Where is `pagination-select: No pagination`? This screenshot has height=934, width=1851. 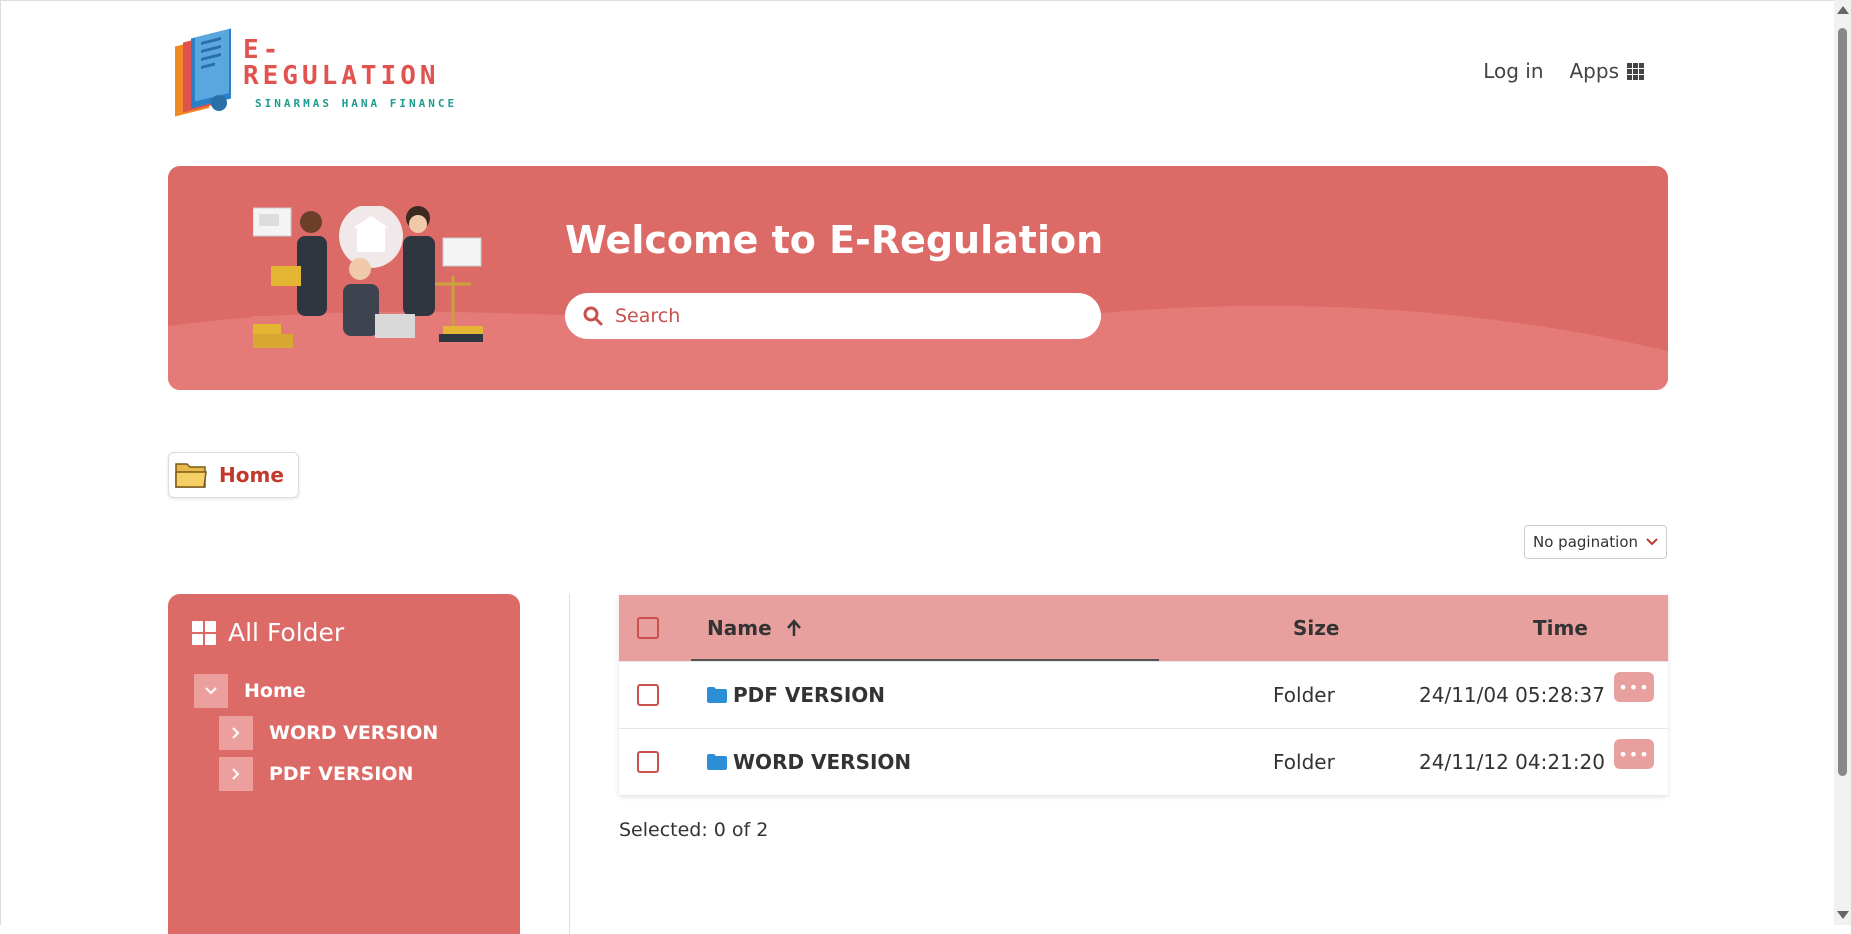 pagination-select: No pagination is located at coordinates (1595, 542).